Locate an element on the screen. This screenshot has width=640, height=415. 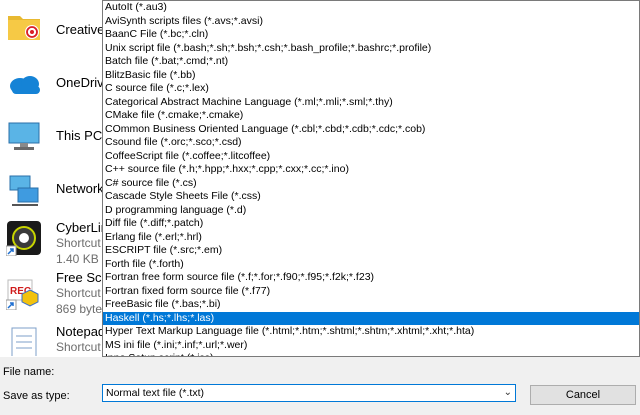
sidebar-item-label: Free Scre is located at coordinates (80, 277).